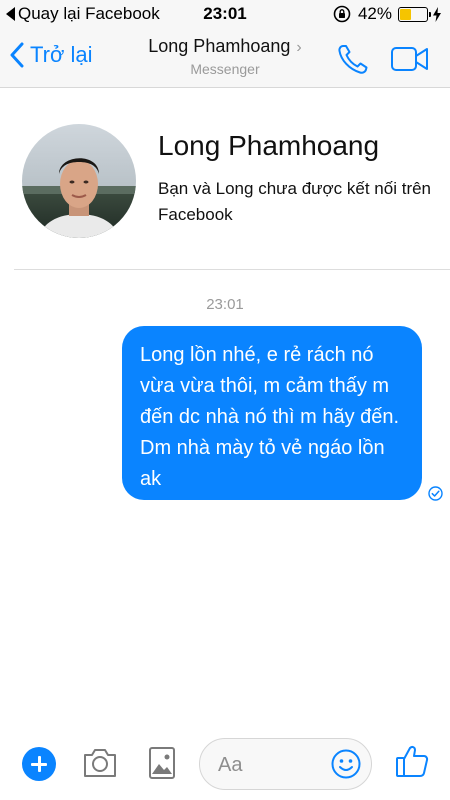  What do you see at coordinates (405, 14) in the screenshot?
I see `battery-level` at bounding box center [405, 14].